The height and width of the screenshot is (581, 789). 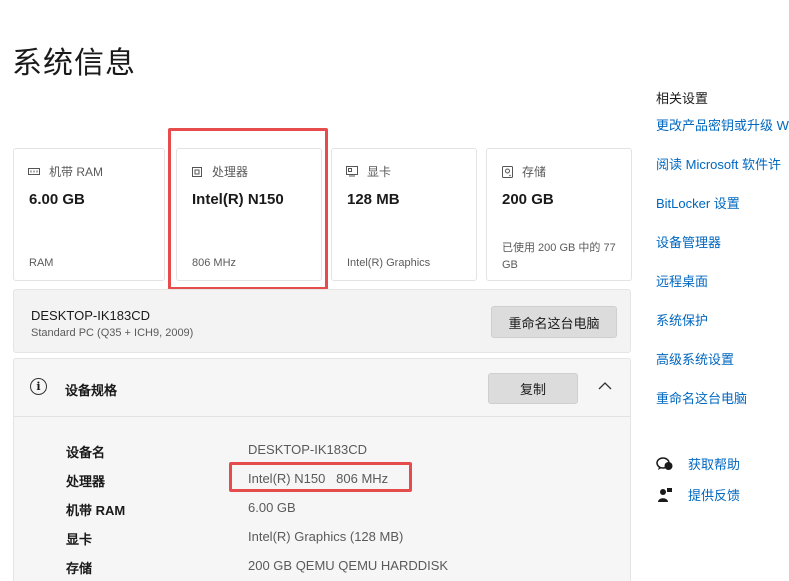 What do you see at coordinates (722, 124) in the screenshot?
I see `change-product-key-link: 更改产品密钥或升级 W` at bounding box center [722, 124].